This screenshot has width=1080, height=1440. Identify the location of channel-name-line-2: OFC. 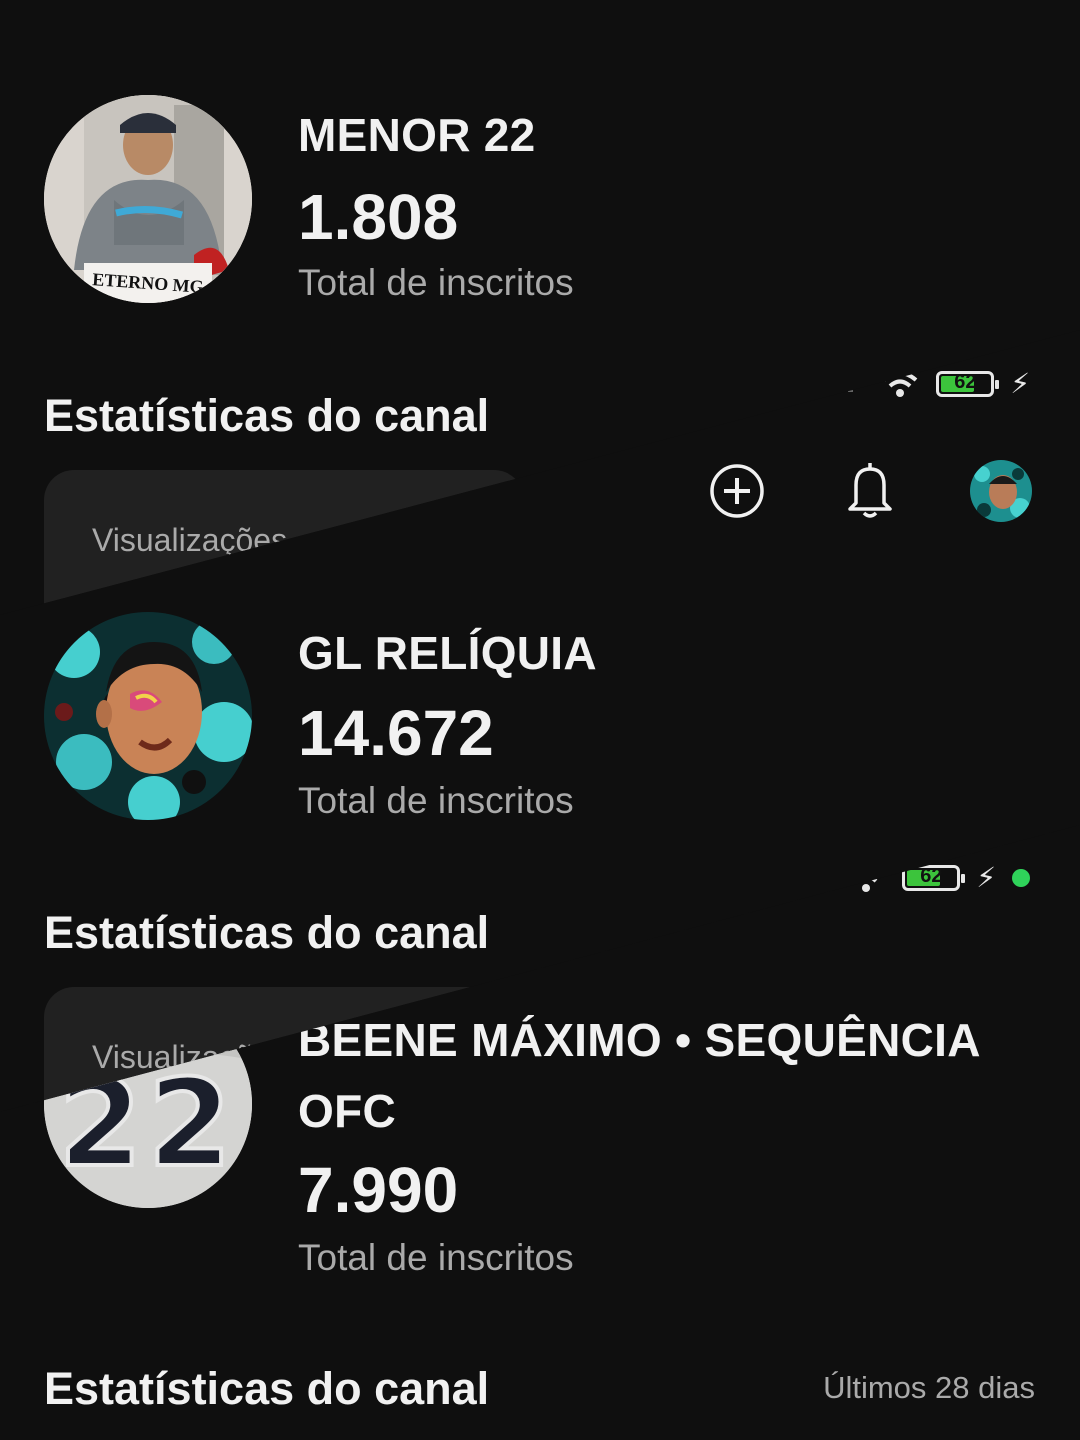
(347, 1111).